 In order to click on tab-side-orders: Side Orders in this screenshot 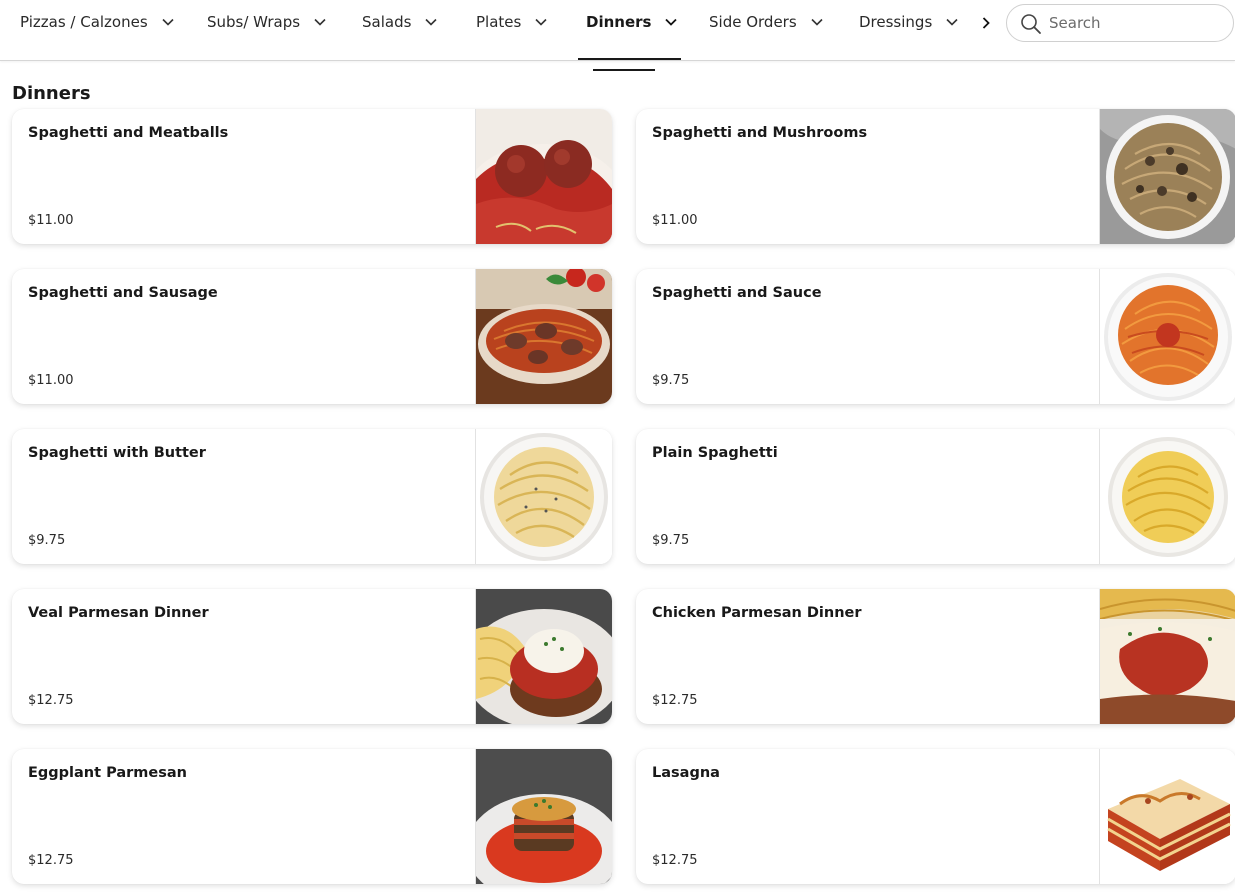, I will do `click(766, 22)`.